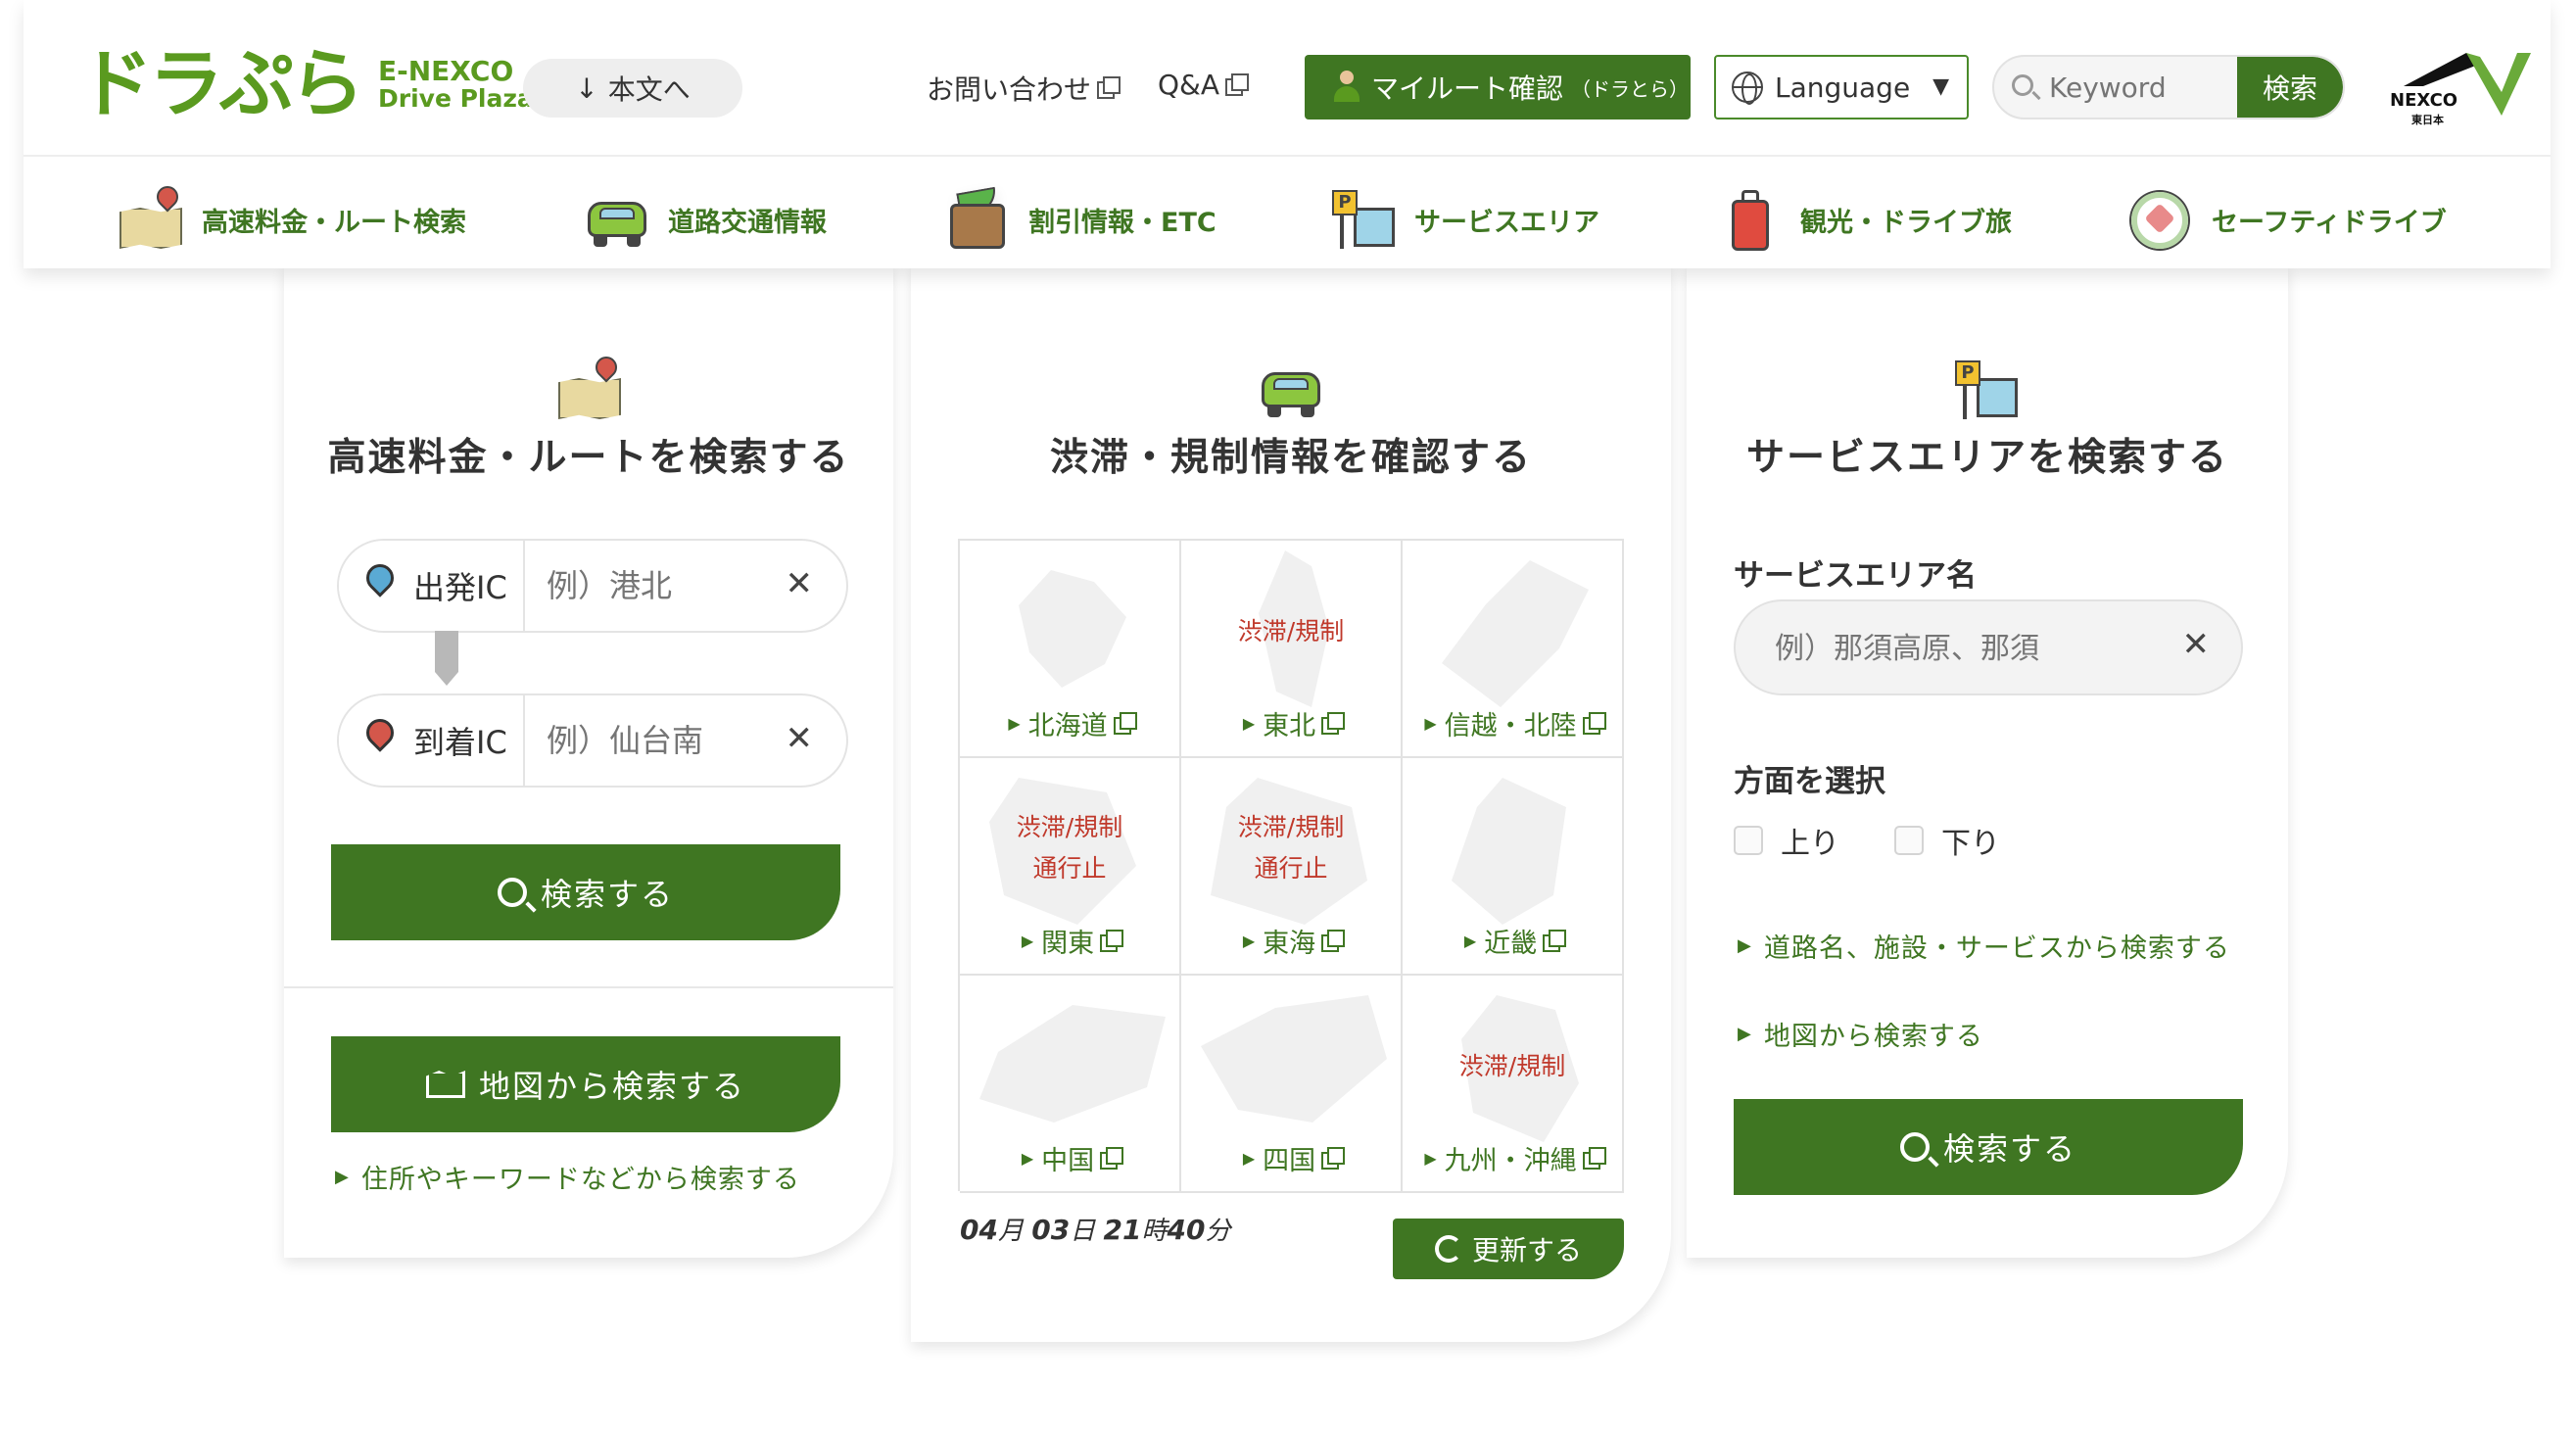 The width and height of the screenshot is (2576, 1434). What do you see at coordinates (1070, 867) in the screenshot?
I see `region-cell-kanto: 渋滞/規制 通行止 ▶ 関東` at bounding box center [1070, 867].